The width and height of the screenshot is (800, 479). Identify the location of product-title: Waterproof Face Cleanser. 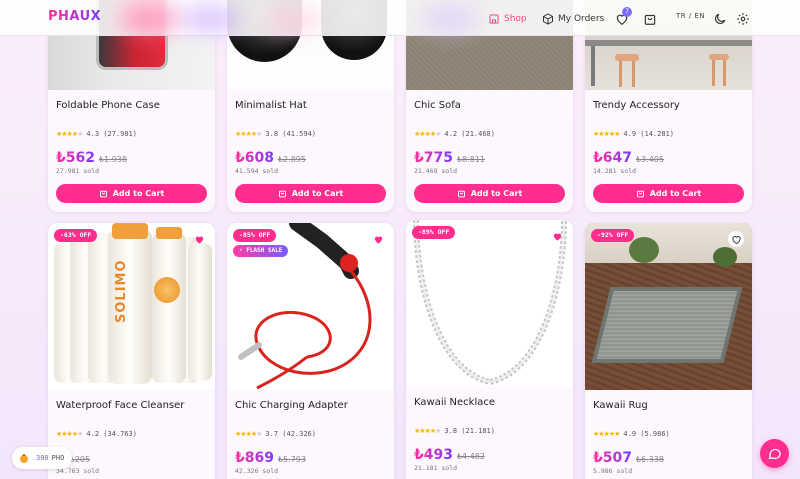
(120, 405).